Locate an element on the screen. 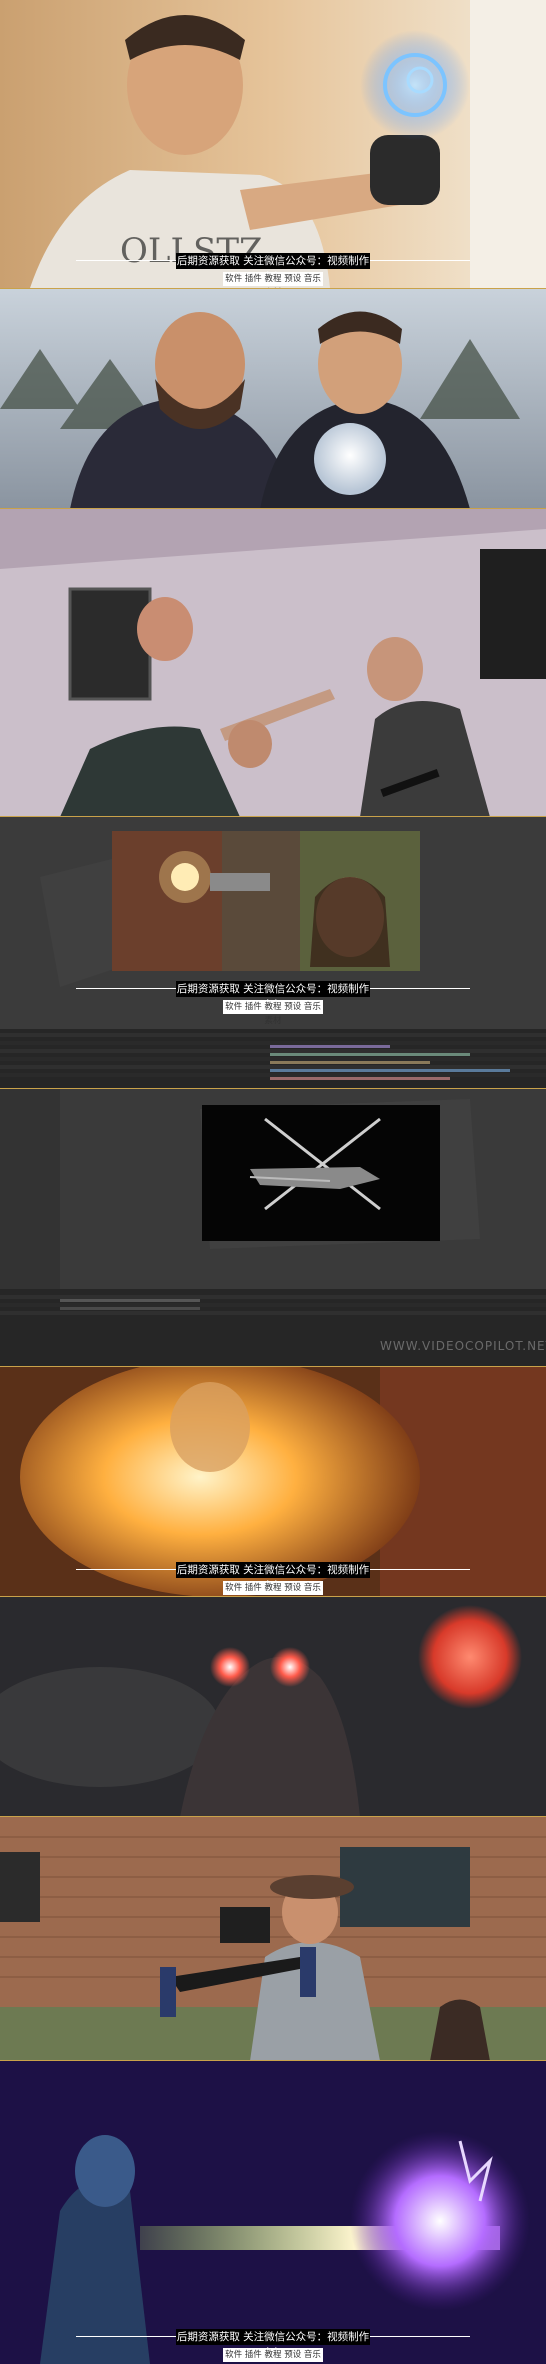 The width and height of the screenshot is (546, 2364). glowing-eye-right is located at coordinates (290, 1667).